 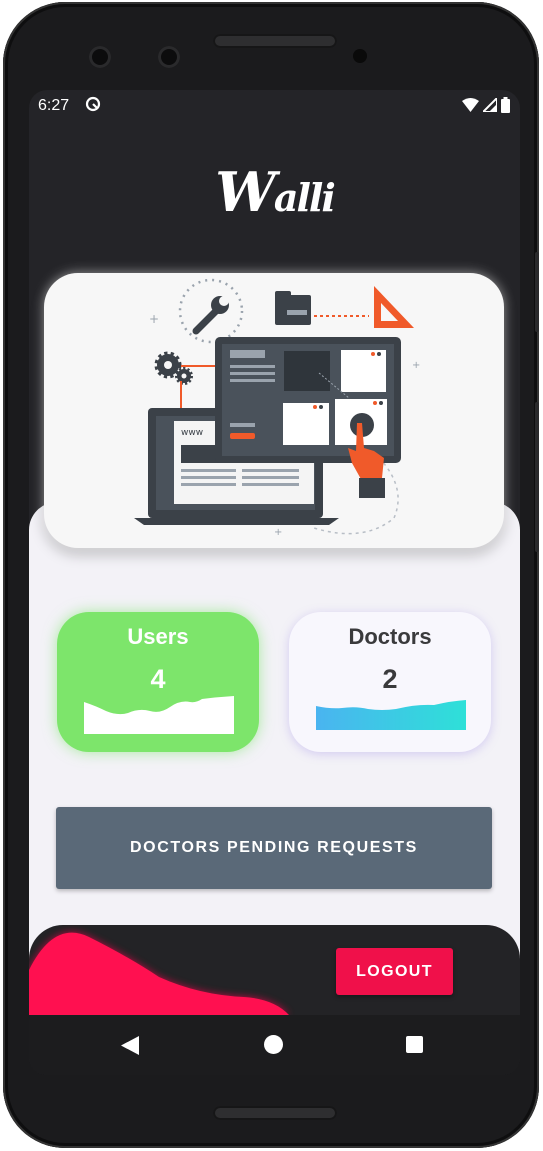 What do you see at coordinates (130, 1045) in the screenshot?
I see `back-icon` at bounding box center [130, 1045].